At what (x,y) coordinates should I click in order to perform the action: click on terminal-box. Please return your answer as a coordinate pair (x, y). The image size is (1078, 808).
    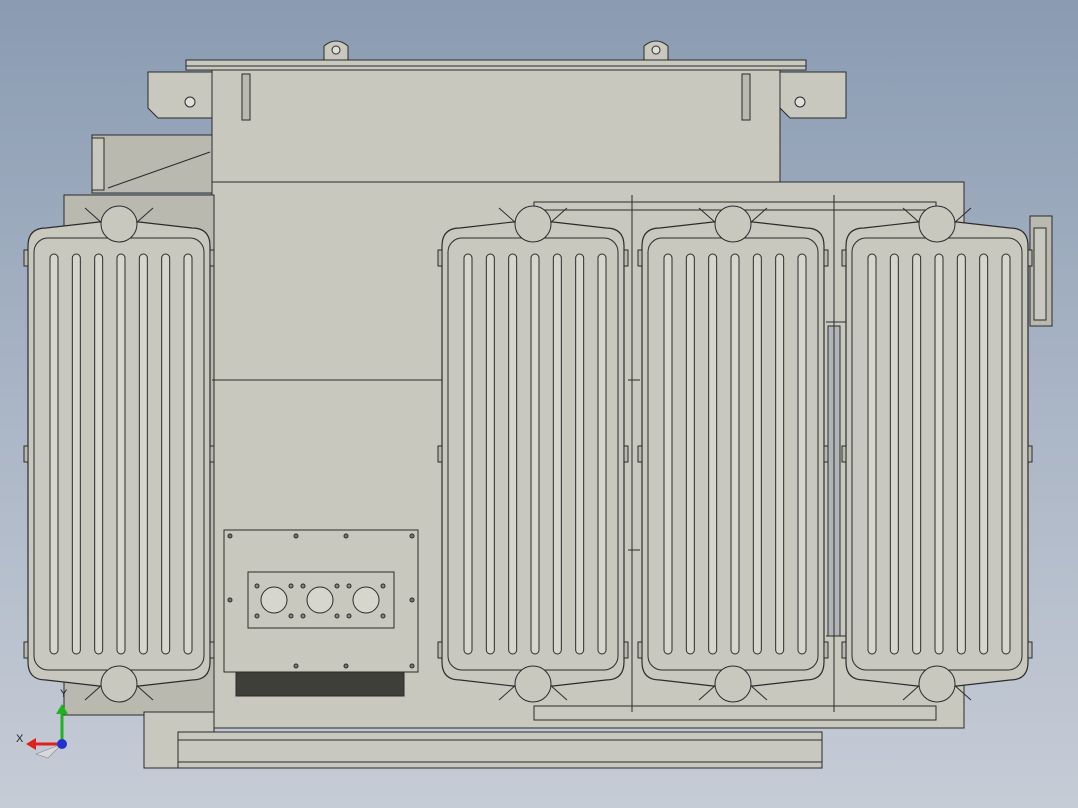
    Looking at the image, I should click on (321, 613).